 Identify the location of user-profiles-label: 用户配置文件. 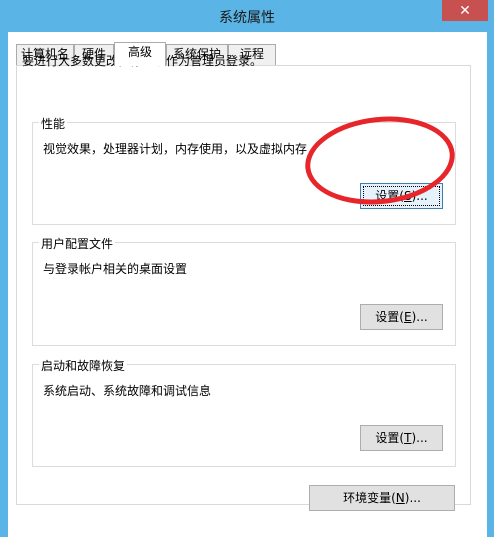
(77, 243).